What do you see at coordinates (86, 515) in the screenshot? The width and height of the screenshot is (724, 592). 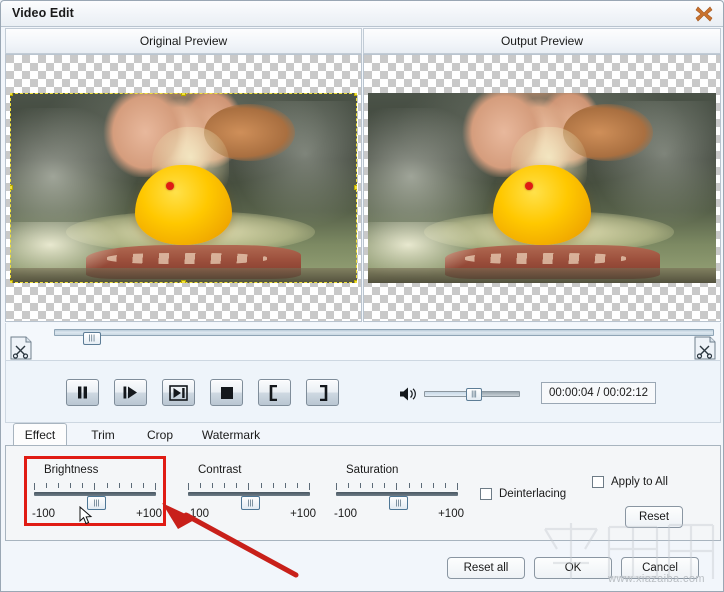 I see `mouse-cursor` at bounding box center [86, 515].